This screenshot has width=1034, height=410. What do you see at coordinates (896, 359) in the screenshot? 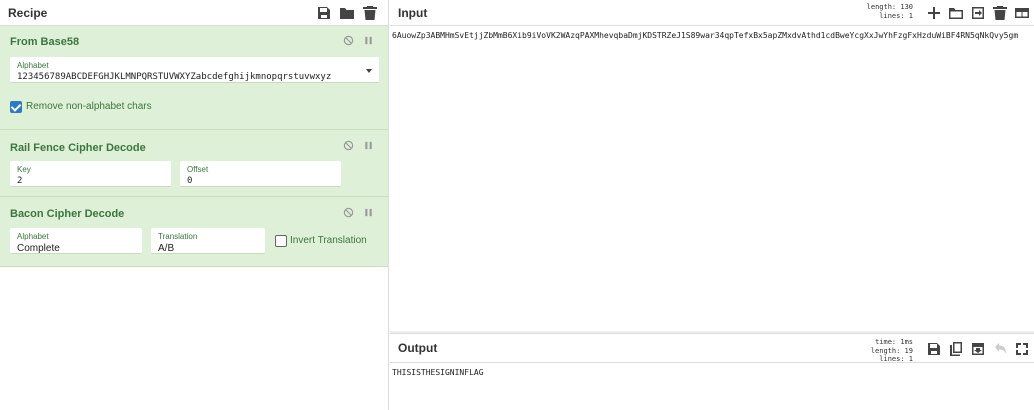
I see `output-lines: lines: 1` at bounding box center [896, 359].